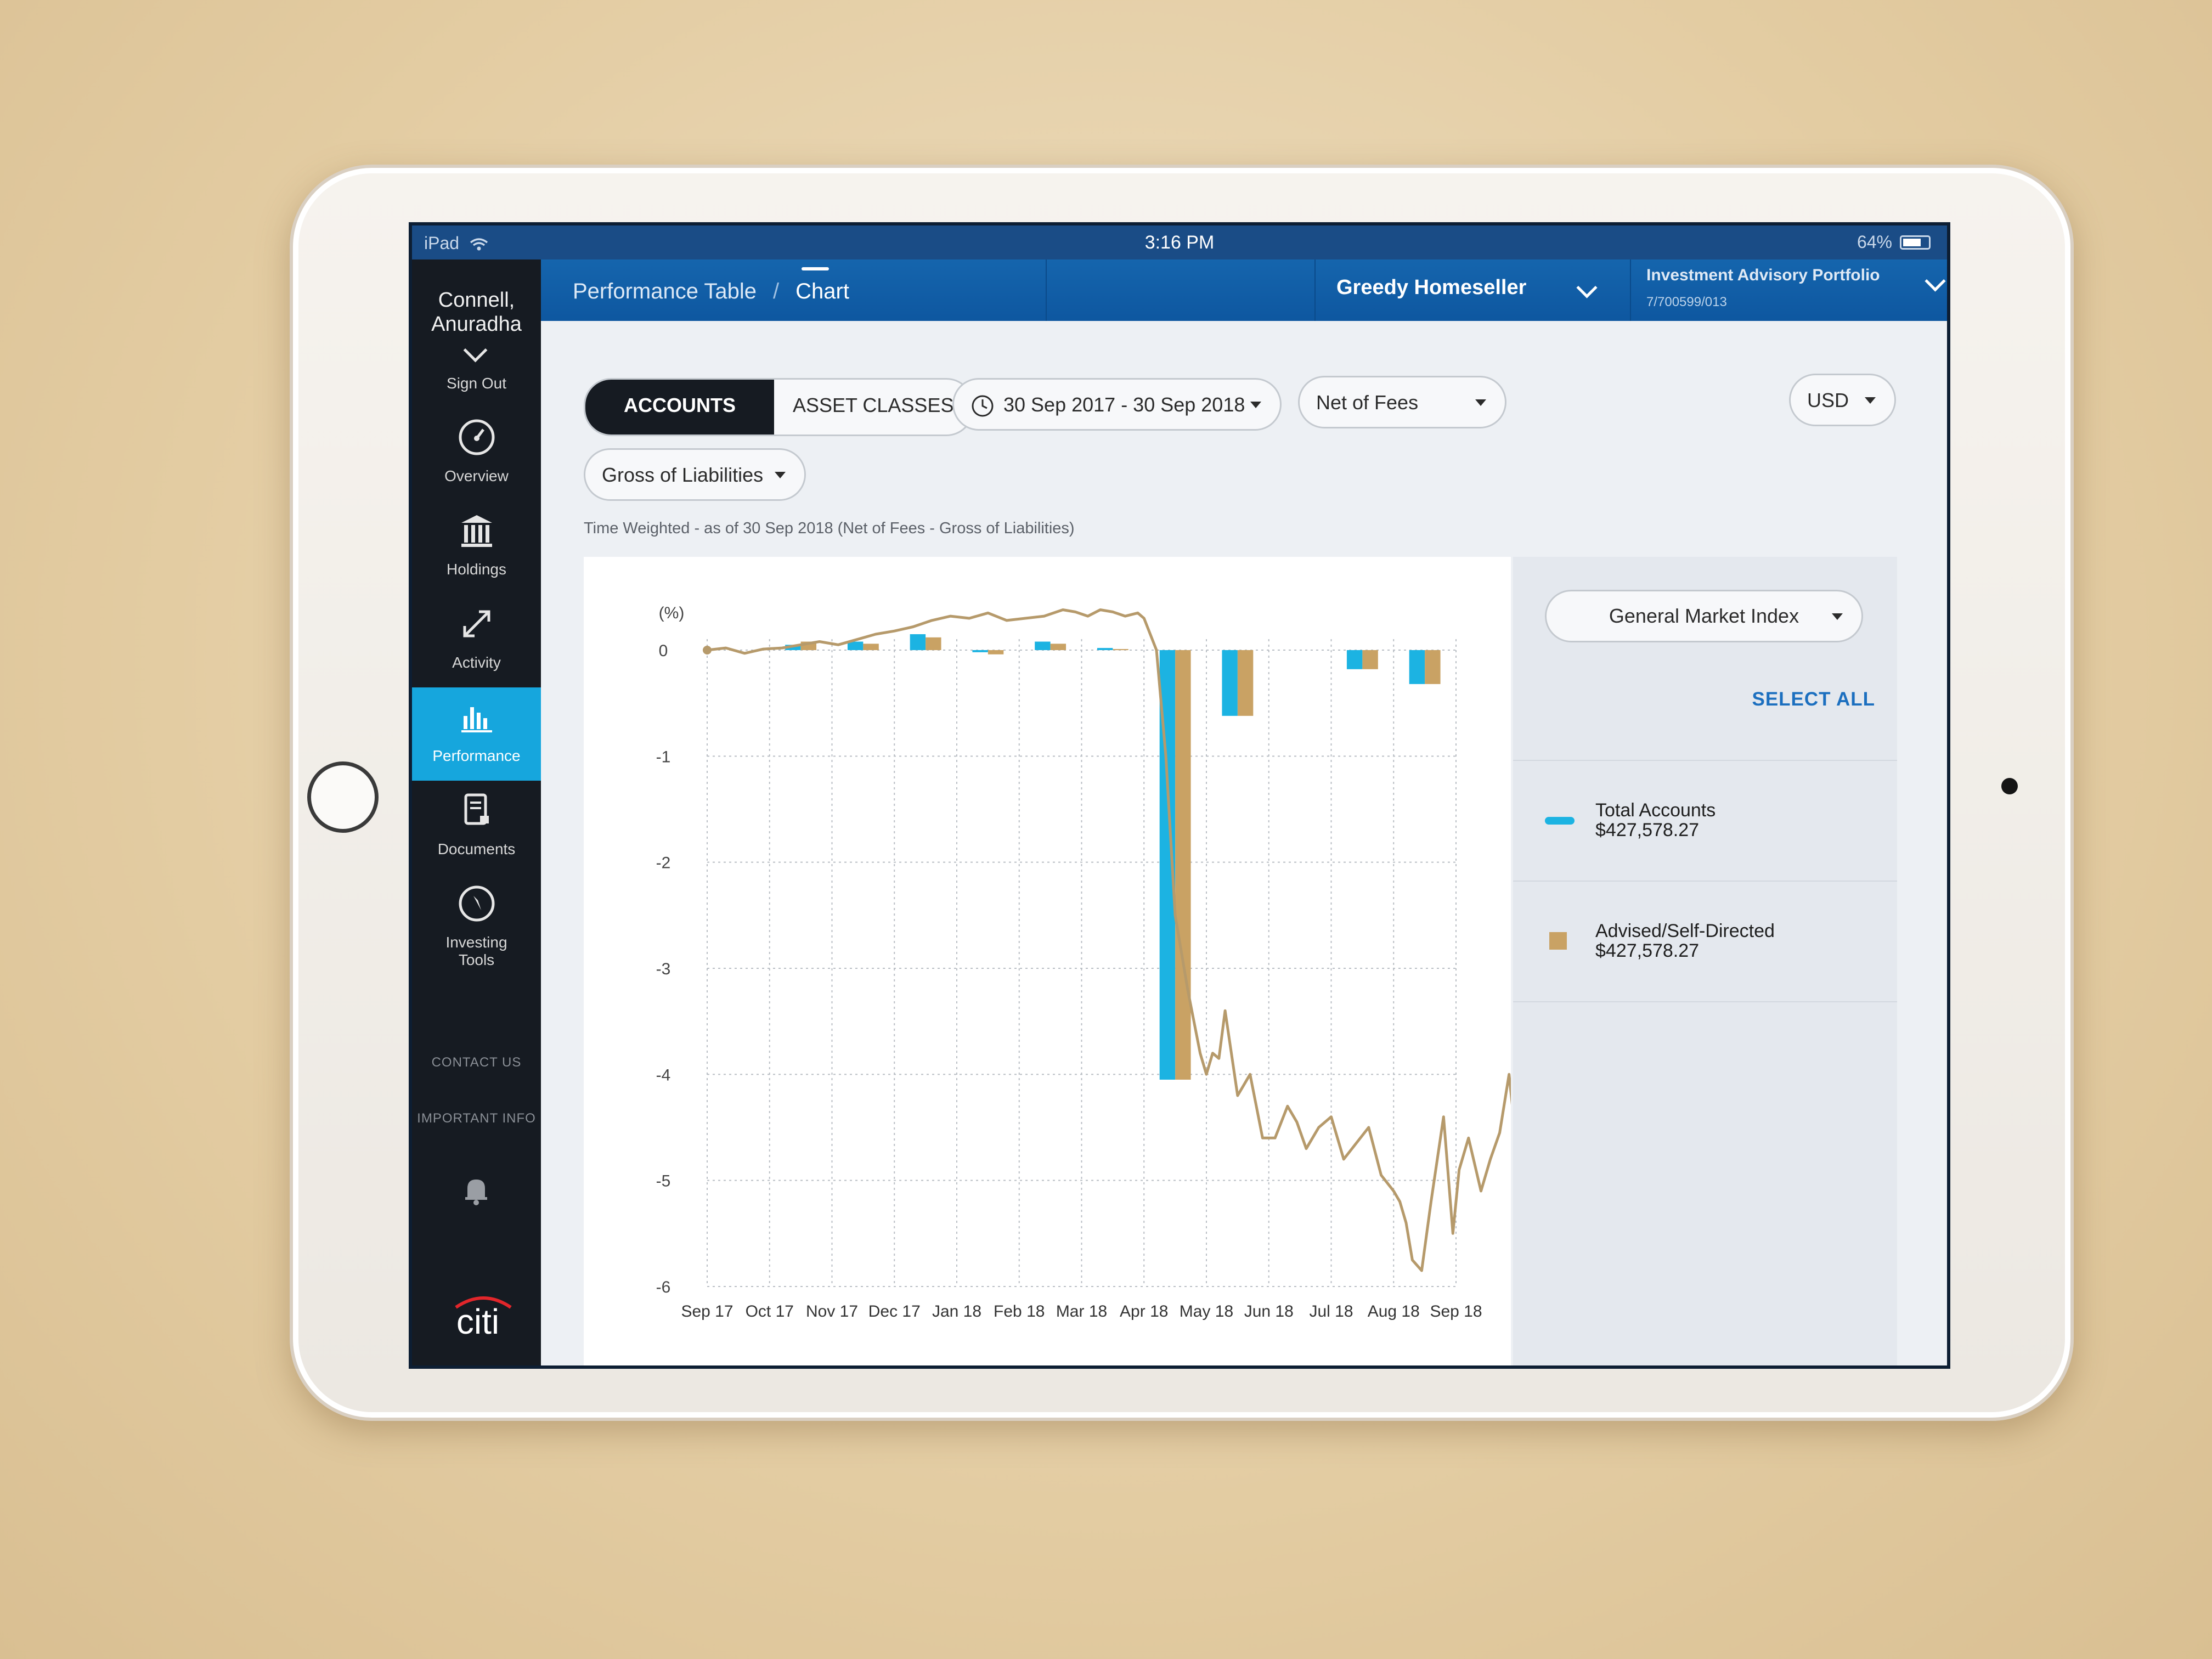  What do you see at coordinates (707, 1311) in the screenshot?
I see `x-tick-label: Sep 17` at bounding box center [707, 1311].